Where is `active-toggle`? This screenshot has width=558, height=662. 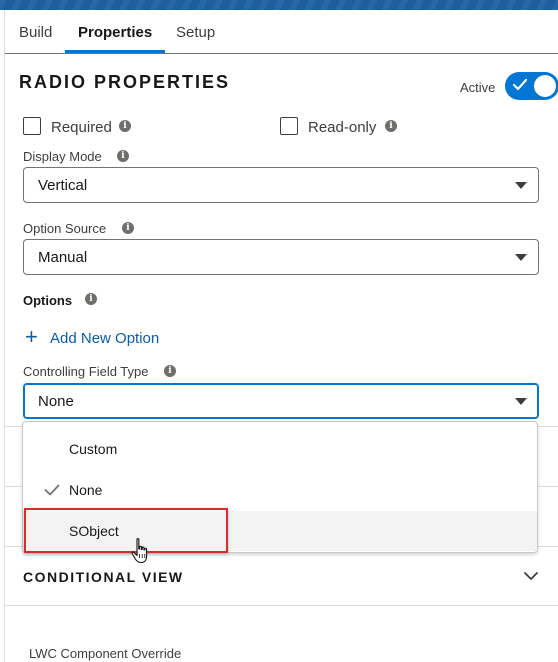
active-toggle is located at coordinates (531, 86).